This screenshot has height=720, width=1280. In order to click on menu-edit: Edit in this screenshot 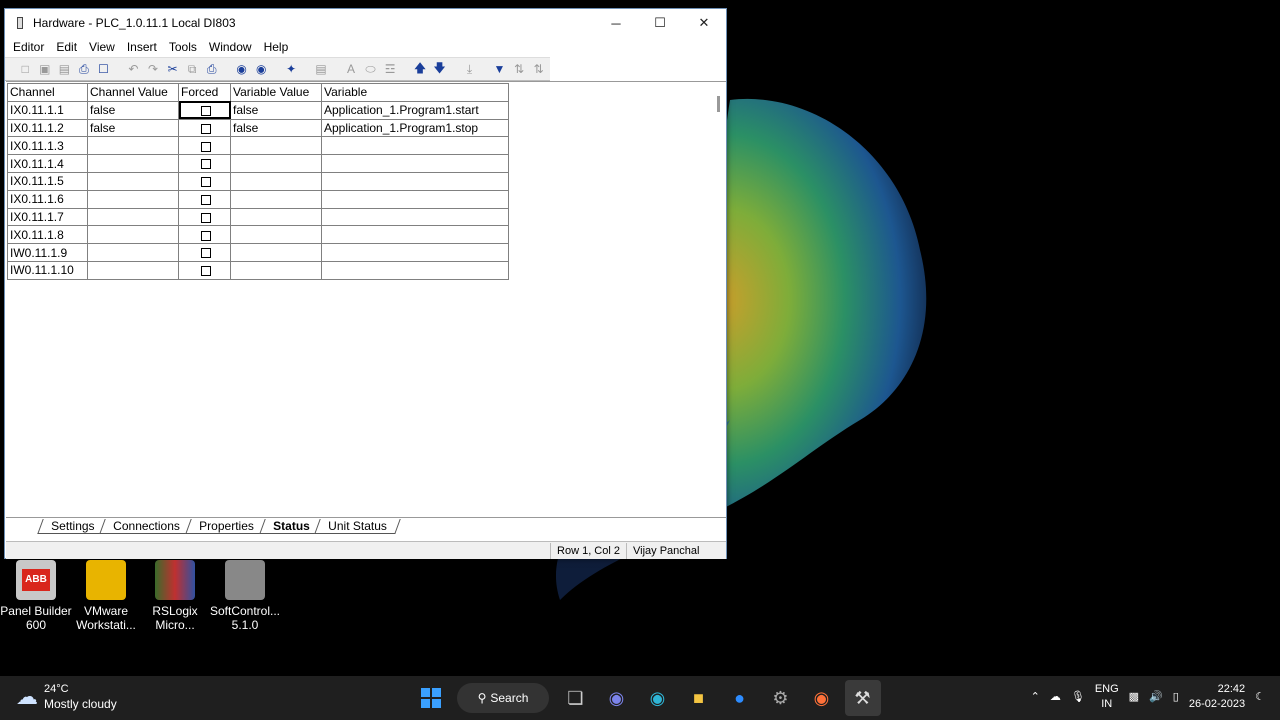, I will do `click(66, 47)`.